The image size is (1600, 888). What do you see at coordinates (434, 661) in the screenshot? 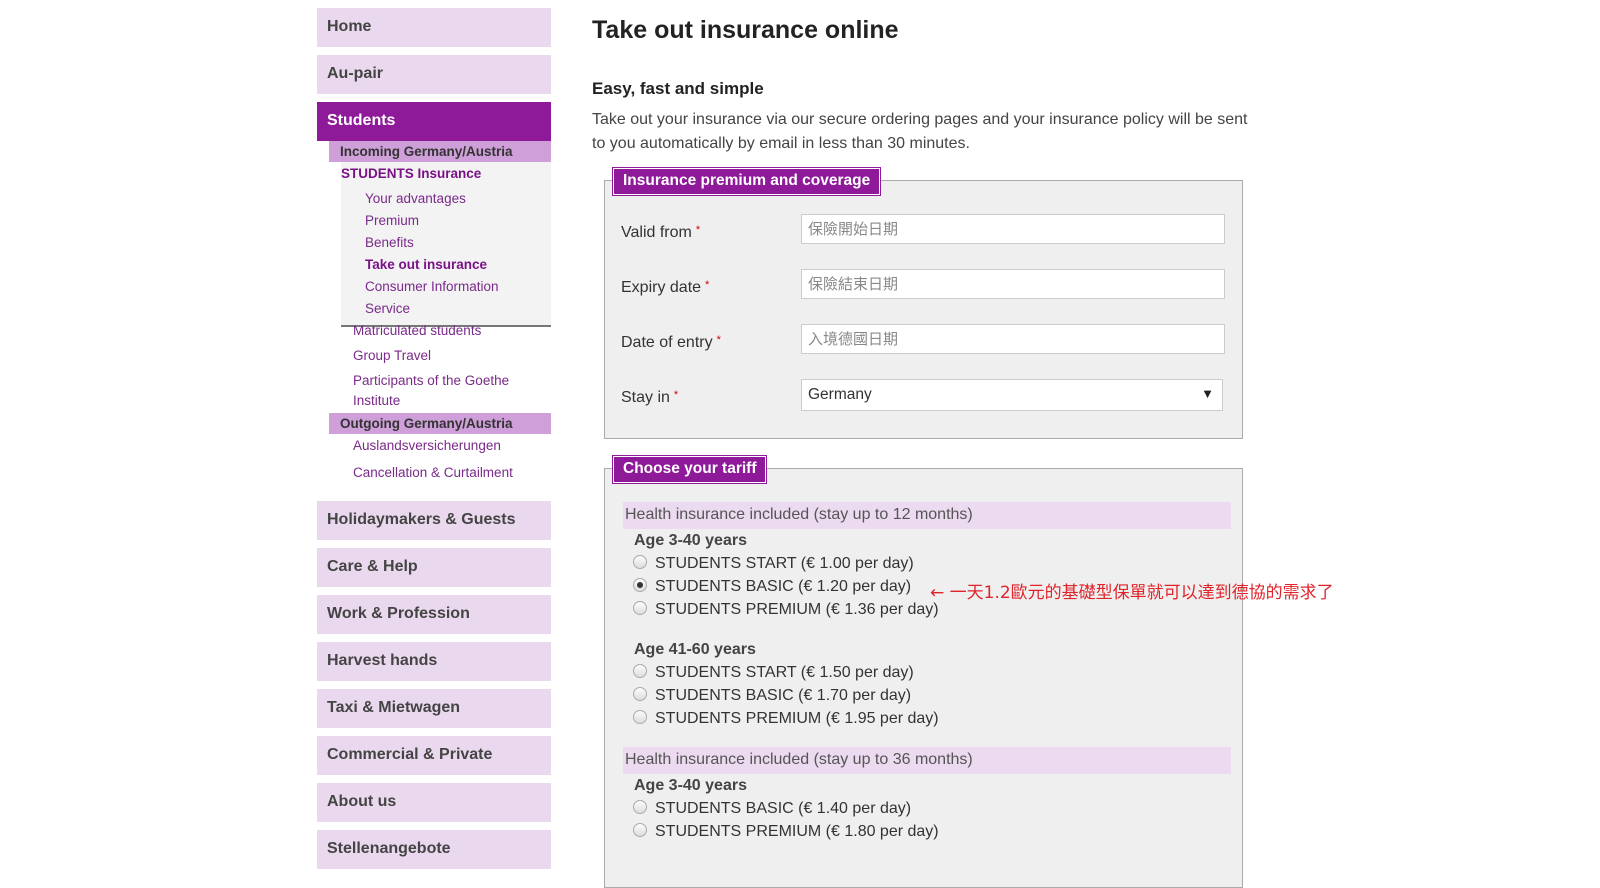
I see `nav-harvest-hands: Harvest hands` at bounding box center [434, 661].